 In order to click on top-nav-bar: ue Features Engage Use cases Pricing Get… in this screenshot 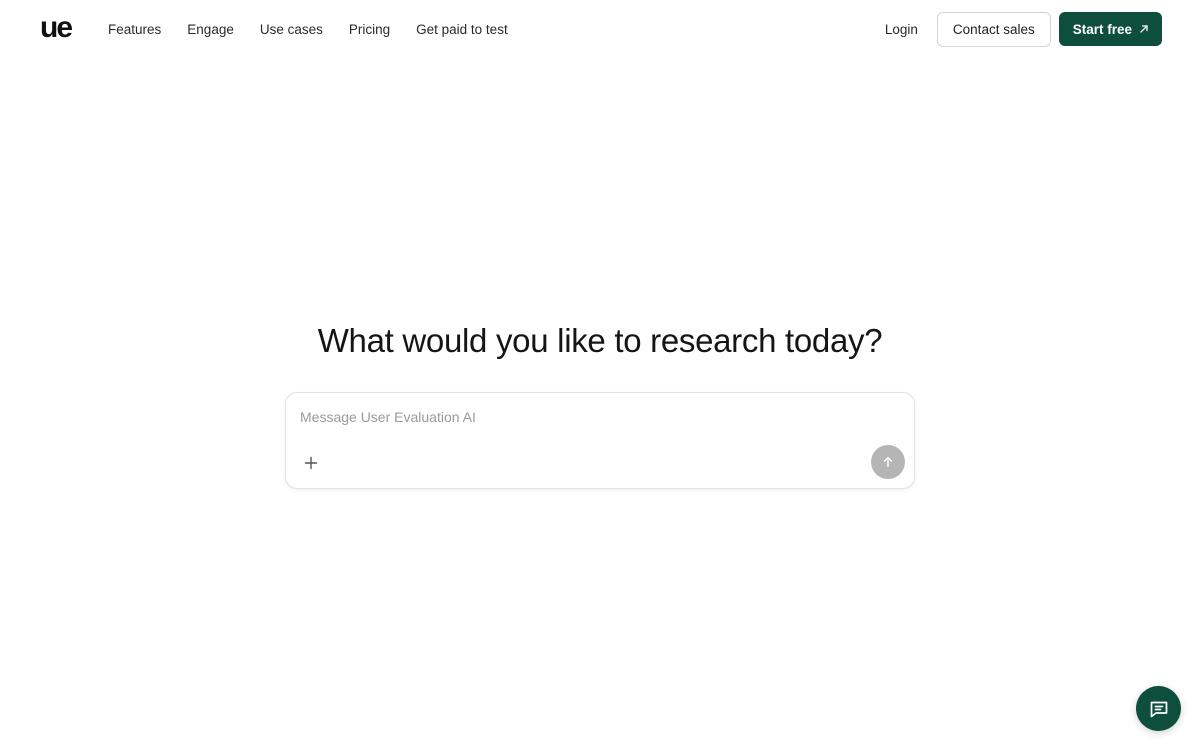, I will do `click(600, 29)`.